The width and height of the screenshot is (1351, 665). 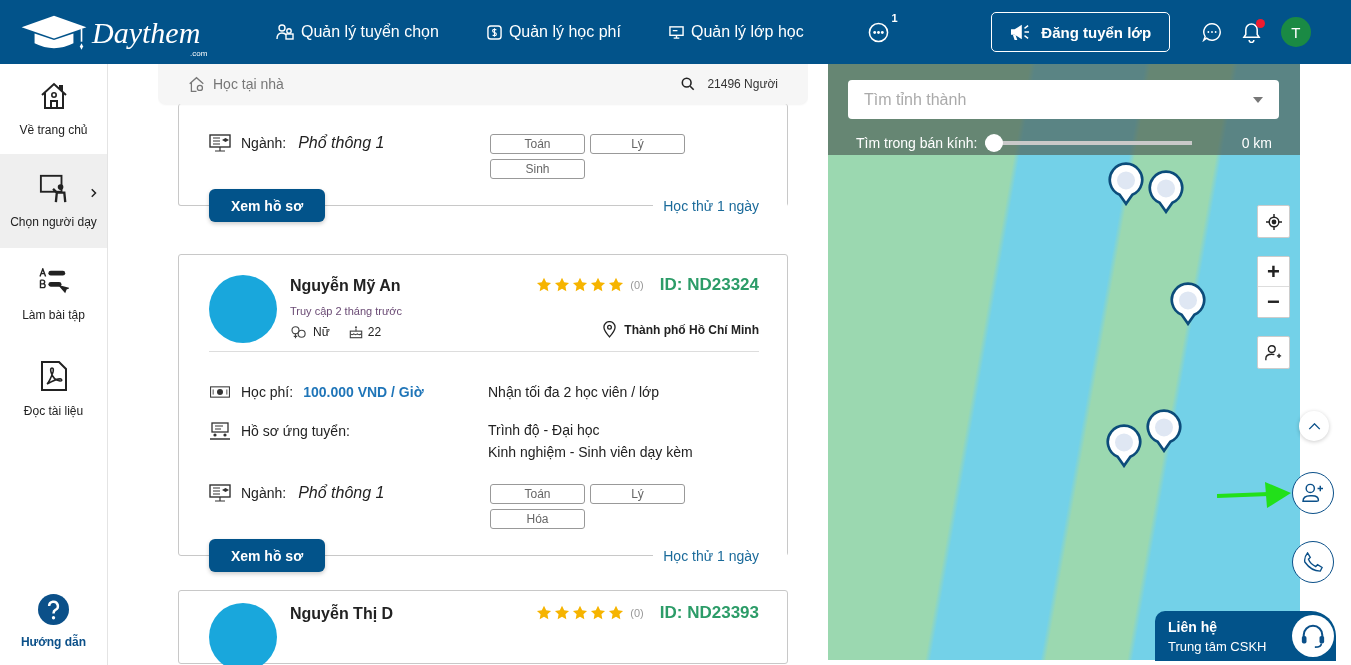 I want to click on help-link: Hướng dẫn, so click(x=53, y=621).